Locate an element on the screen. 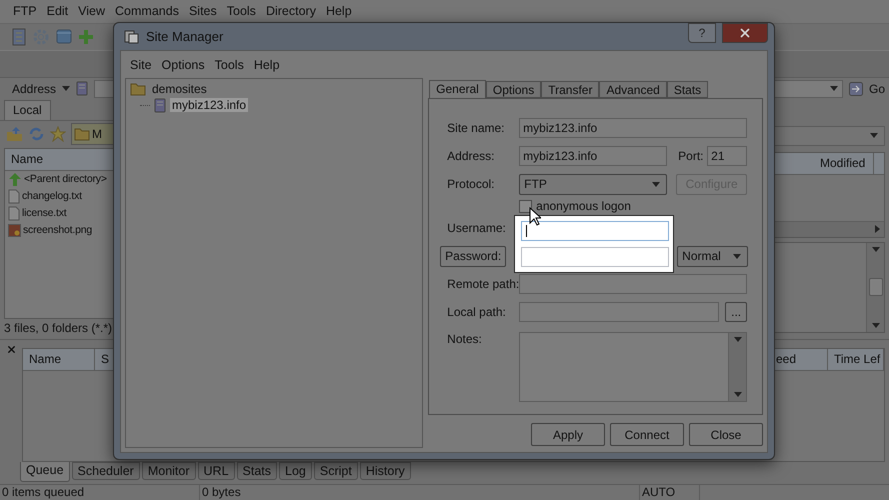 Image resolution: width=889 pixels, height=500 pixels. notepad-icon is located at coordinates (19, 37).